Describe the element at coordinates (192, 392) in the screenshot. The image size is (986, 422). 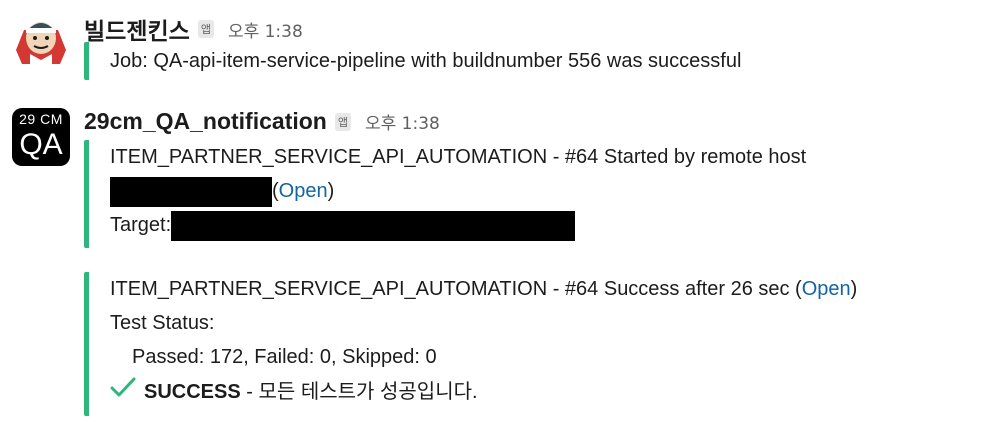
I see `success-word: SUCCESS` at that location.